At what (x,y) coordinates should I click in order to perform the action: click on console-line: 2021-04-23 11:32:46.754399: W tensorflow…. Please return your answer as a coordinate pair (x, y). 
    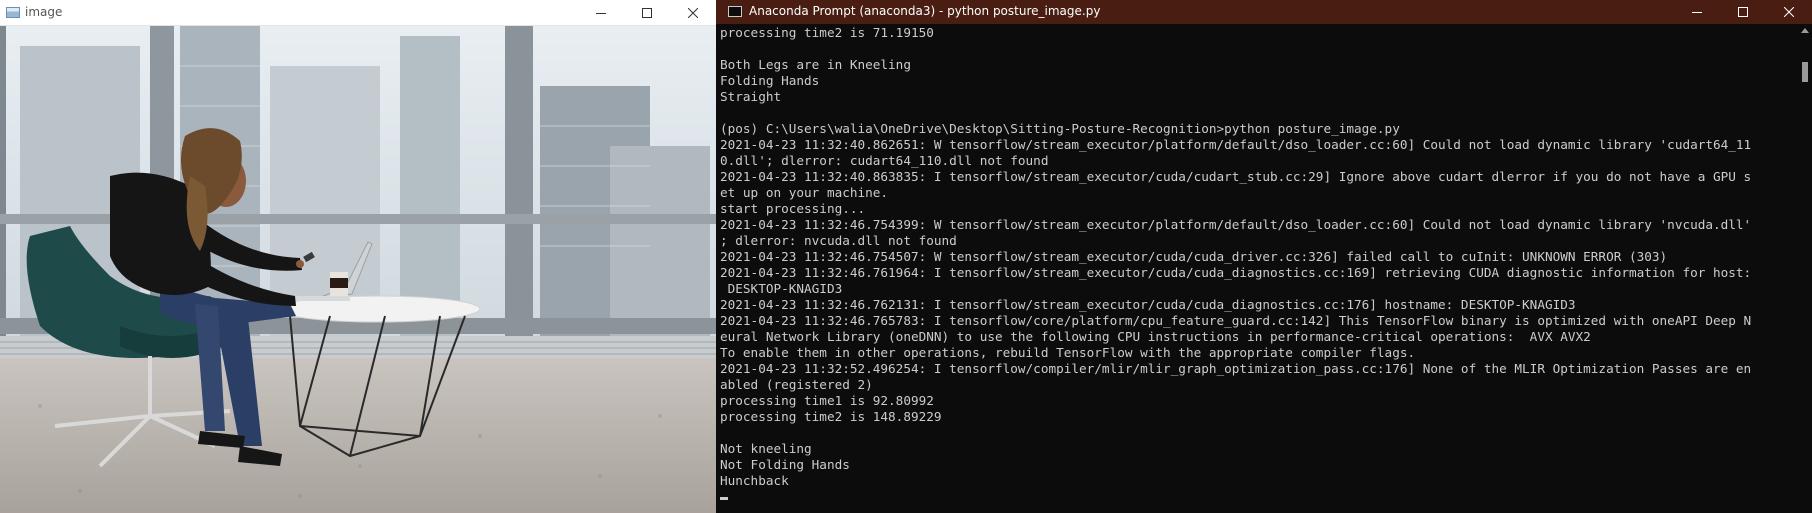
    Looking at the image, I should click on (1236, 224).